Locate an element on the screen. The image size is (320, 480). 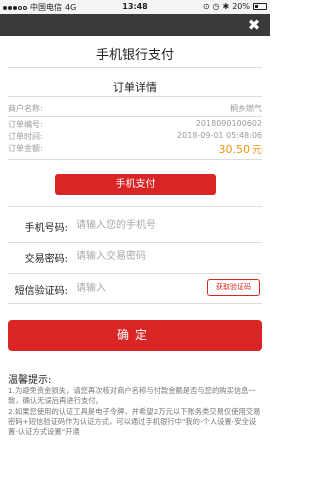
sms-code-input is located at coordinates (126, 288).